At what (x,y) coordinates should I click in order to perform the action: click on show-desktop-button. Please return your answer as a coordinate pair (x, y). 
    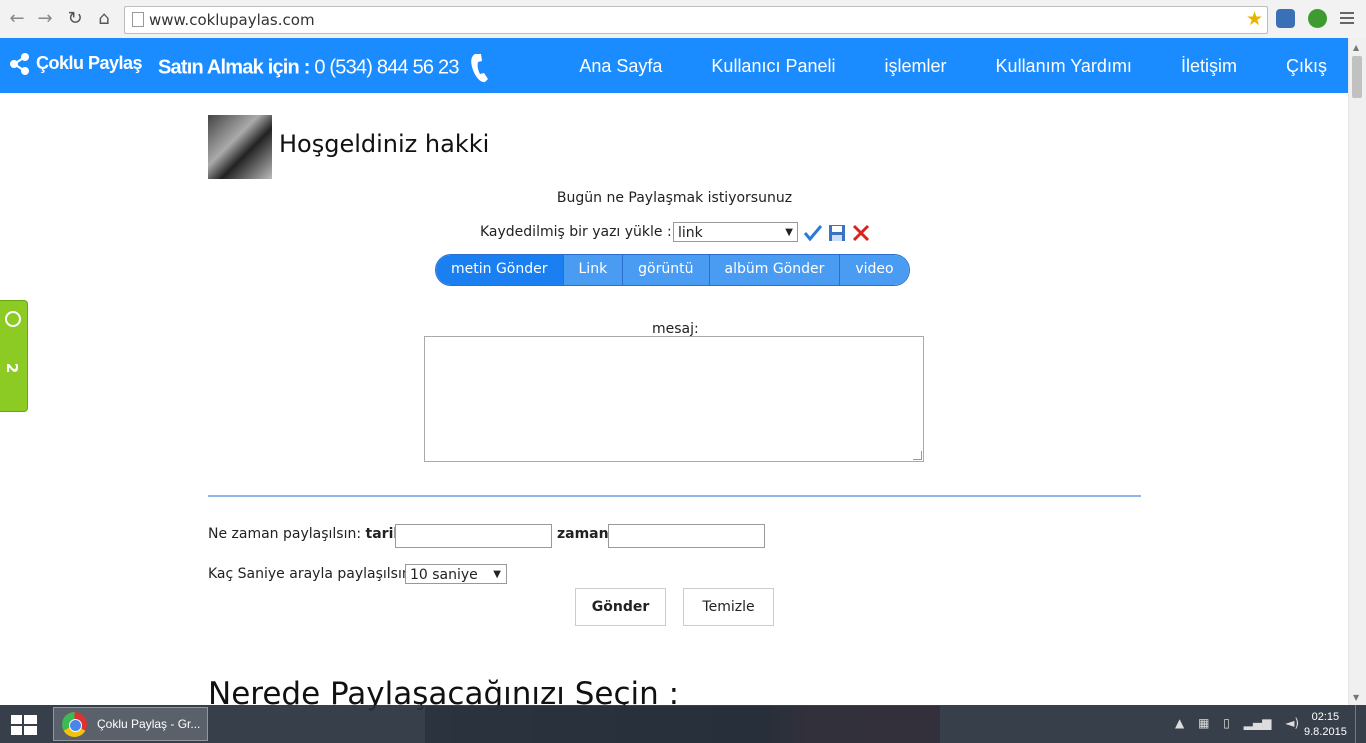
    Looking at the image, I should click on (1360, 724).